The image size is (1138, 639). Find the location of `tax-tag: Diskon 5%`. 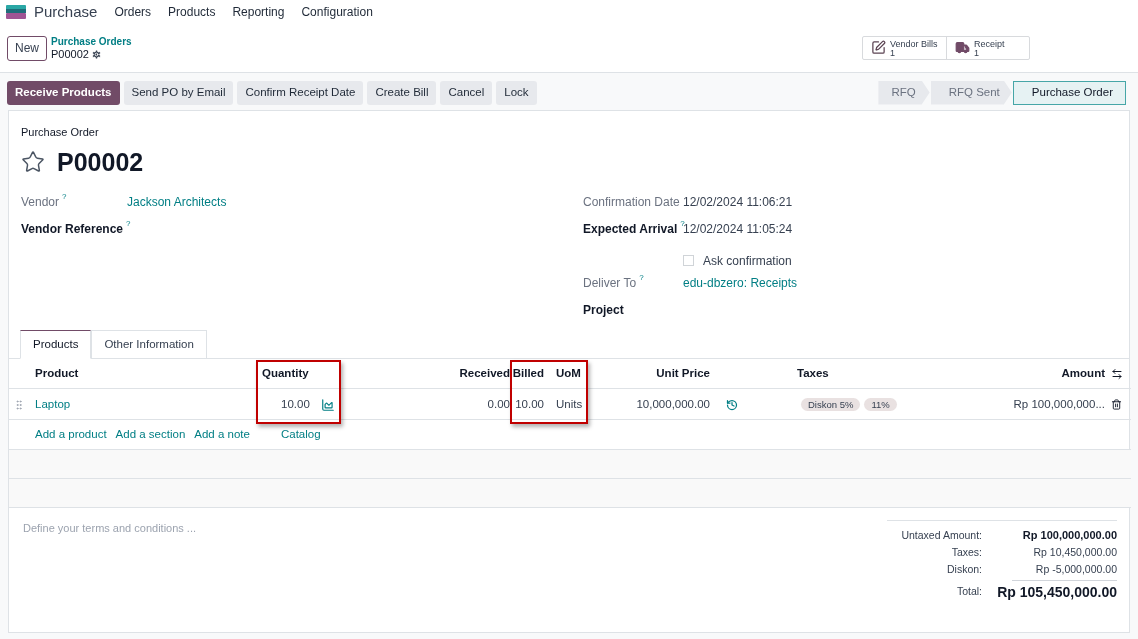

tax-tag: Diskon 5% is located at coordinates (831, 404).